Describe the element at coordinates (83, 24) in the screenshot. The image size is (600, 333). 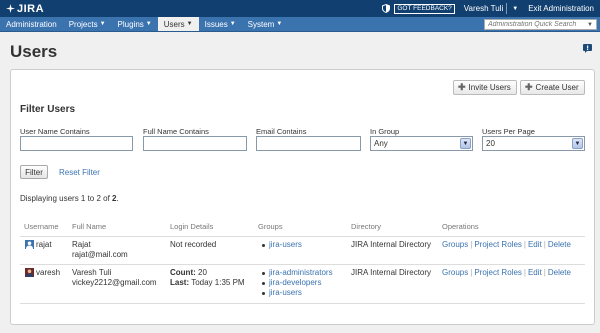
I see `nav-label: Projects` at that location.